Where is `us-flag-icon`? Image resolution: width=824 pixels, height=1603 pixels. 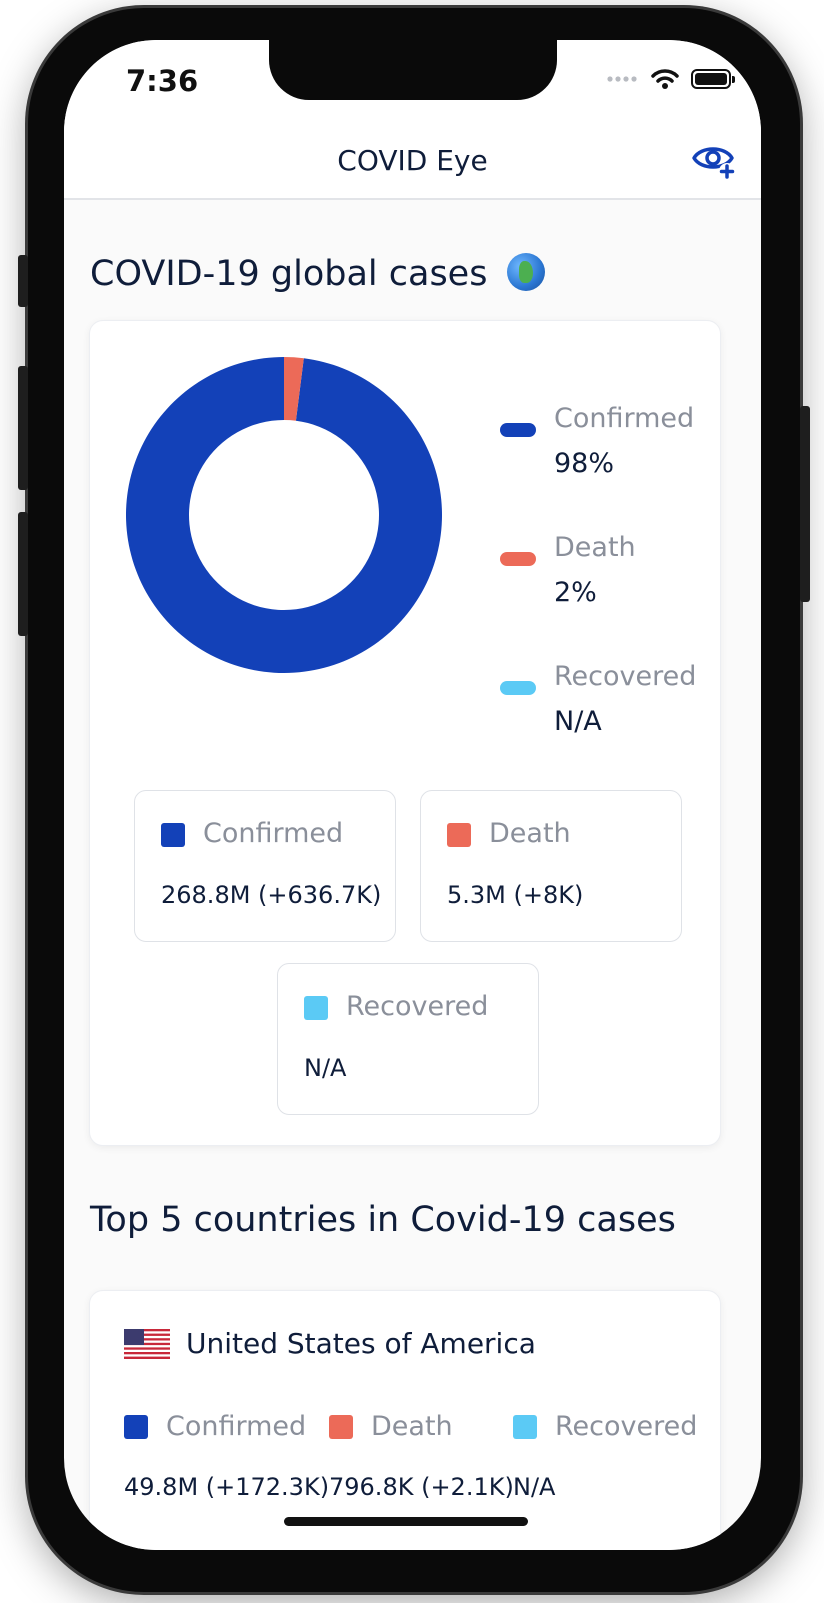
us-flag-icon is located at coordinates (147, 1344).